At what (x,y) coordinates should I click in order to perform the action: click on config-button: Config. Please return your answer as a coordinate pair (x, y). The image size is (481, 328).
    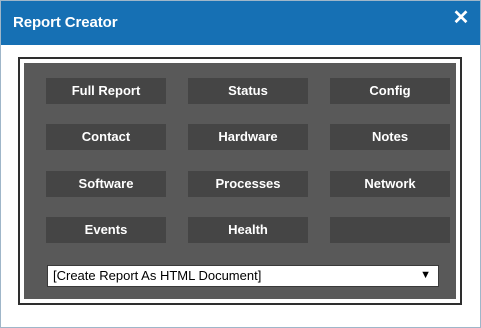
    Looking at the image, I should click on (390, 91).